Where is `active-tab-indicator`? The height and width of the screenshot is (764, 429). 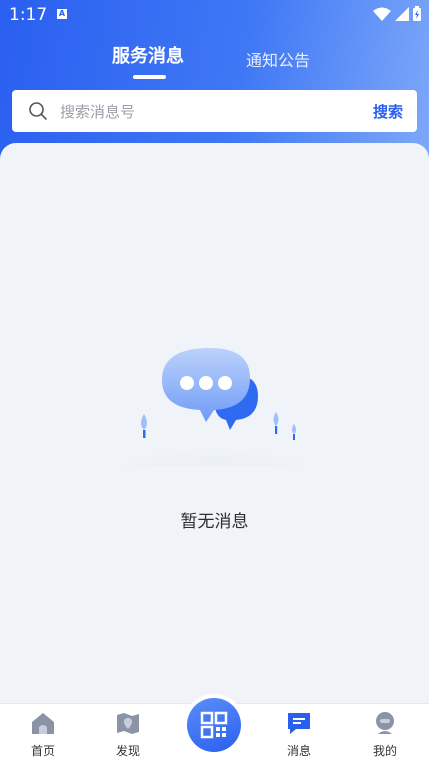
active-tab-indicator is located at coordinates (149, 77).